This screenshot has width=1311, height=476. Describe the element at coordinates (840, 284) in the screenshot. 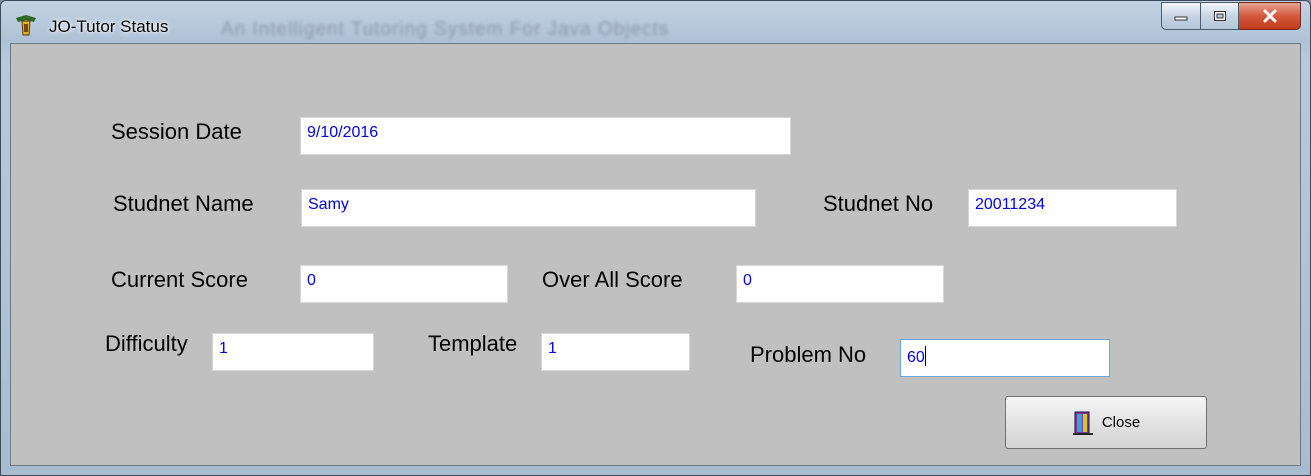

I see `overall-score-field: 0` at that location.